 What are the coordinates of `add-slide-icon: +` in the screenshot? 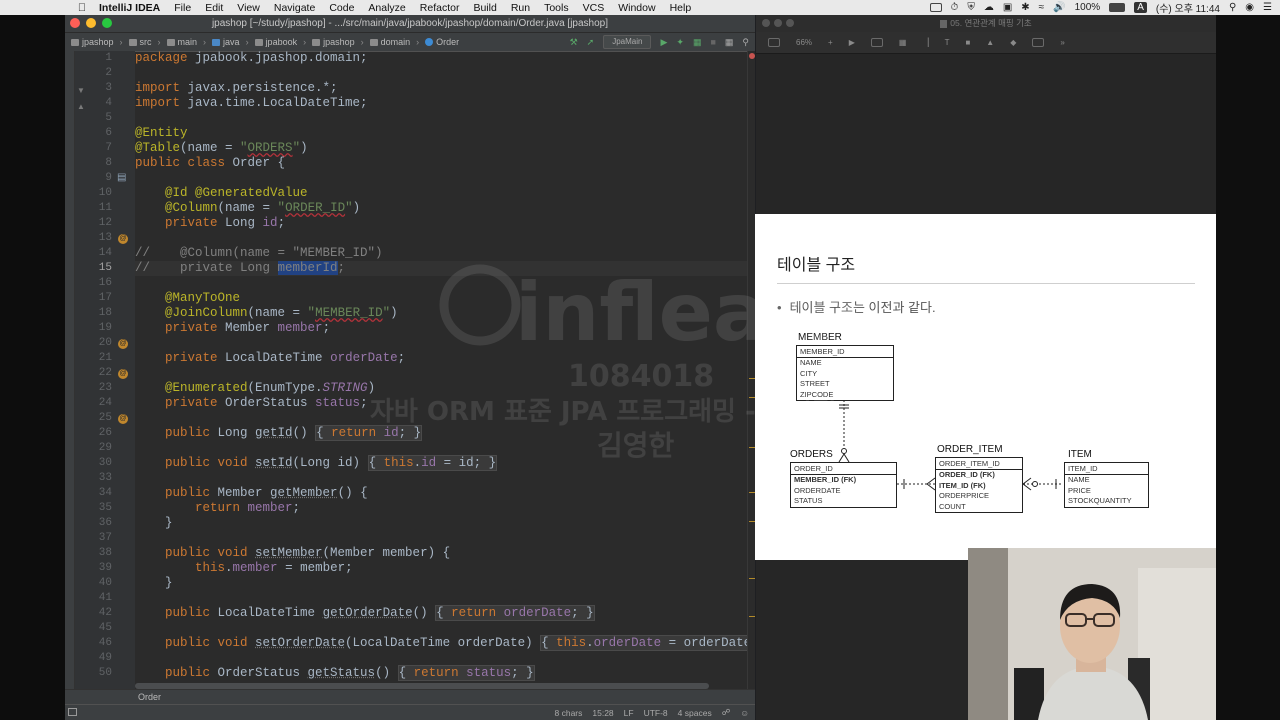 It's located at (830, 42).